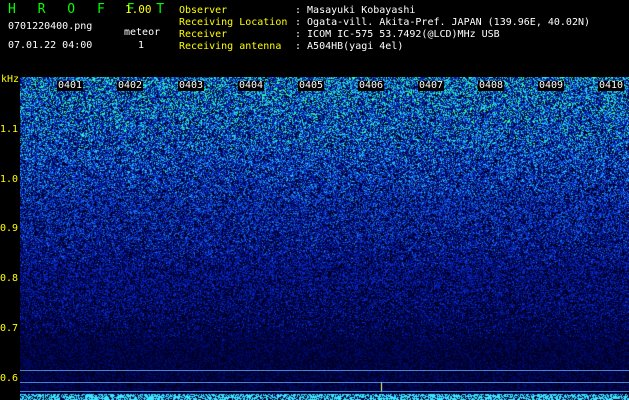  What do you see at coordinates (9, 278) in the screenshot?
I see `y-tick-label: 0.8` at bounding box center [9, 278].